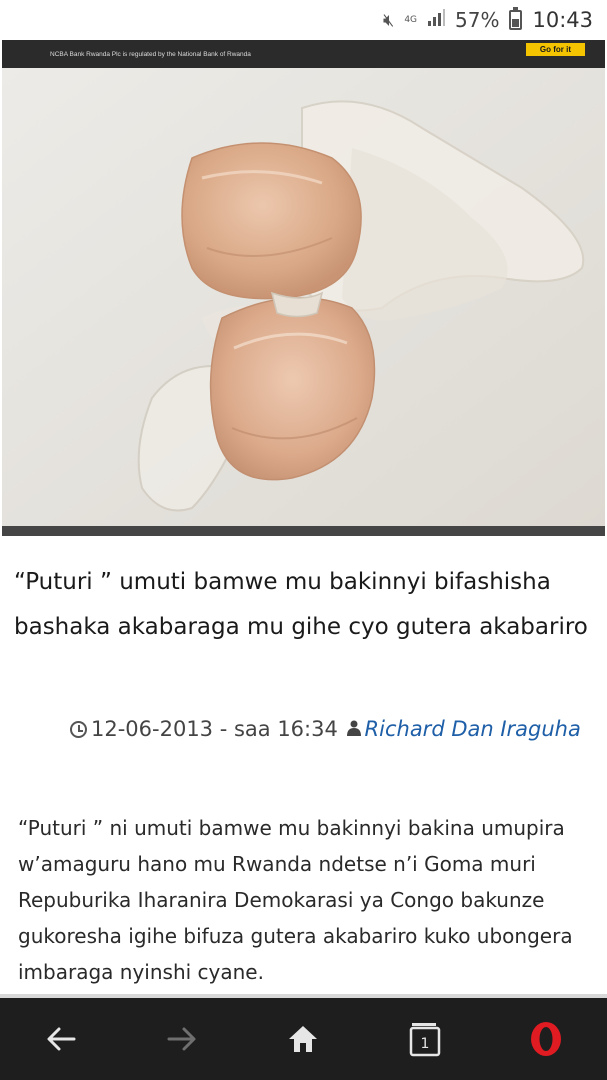 Image resolution: width=607 pixels, height=1080 pixels. I want to click on tabs-button: 1, so click(425, 1039).